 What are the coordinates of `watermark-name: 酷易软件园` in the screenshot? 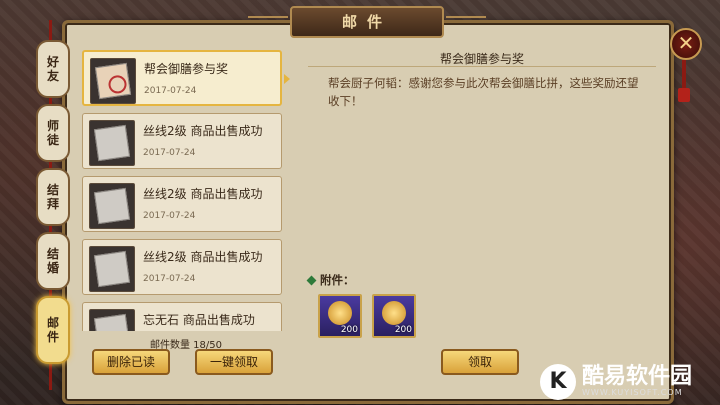 It's located at (637, 376).